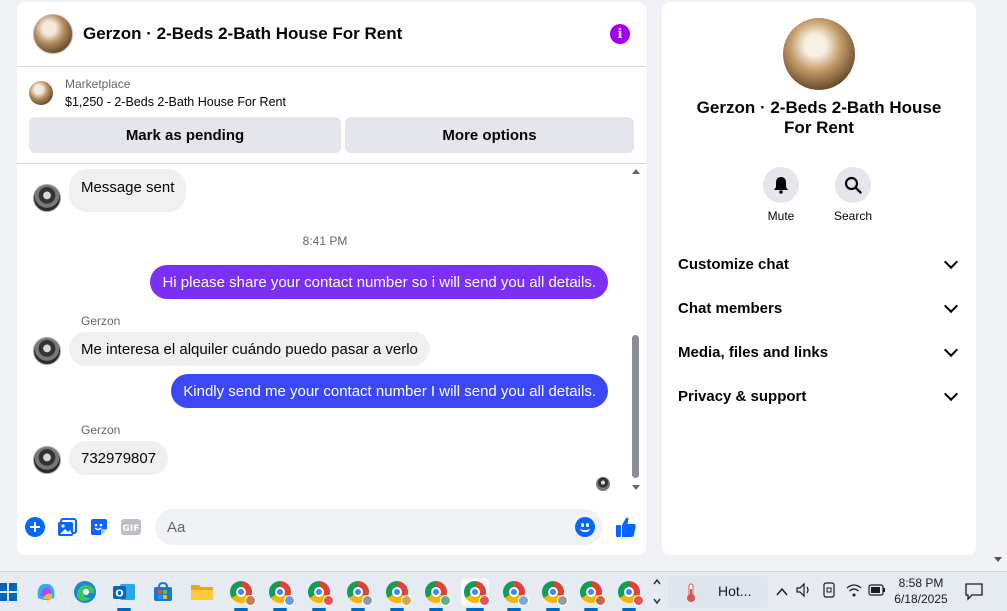  I want to click on section-label: Media, files and links, so click(753, 352).